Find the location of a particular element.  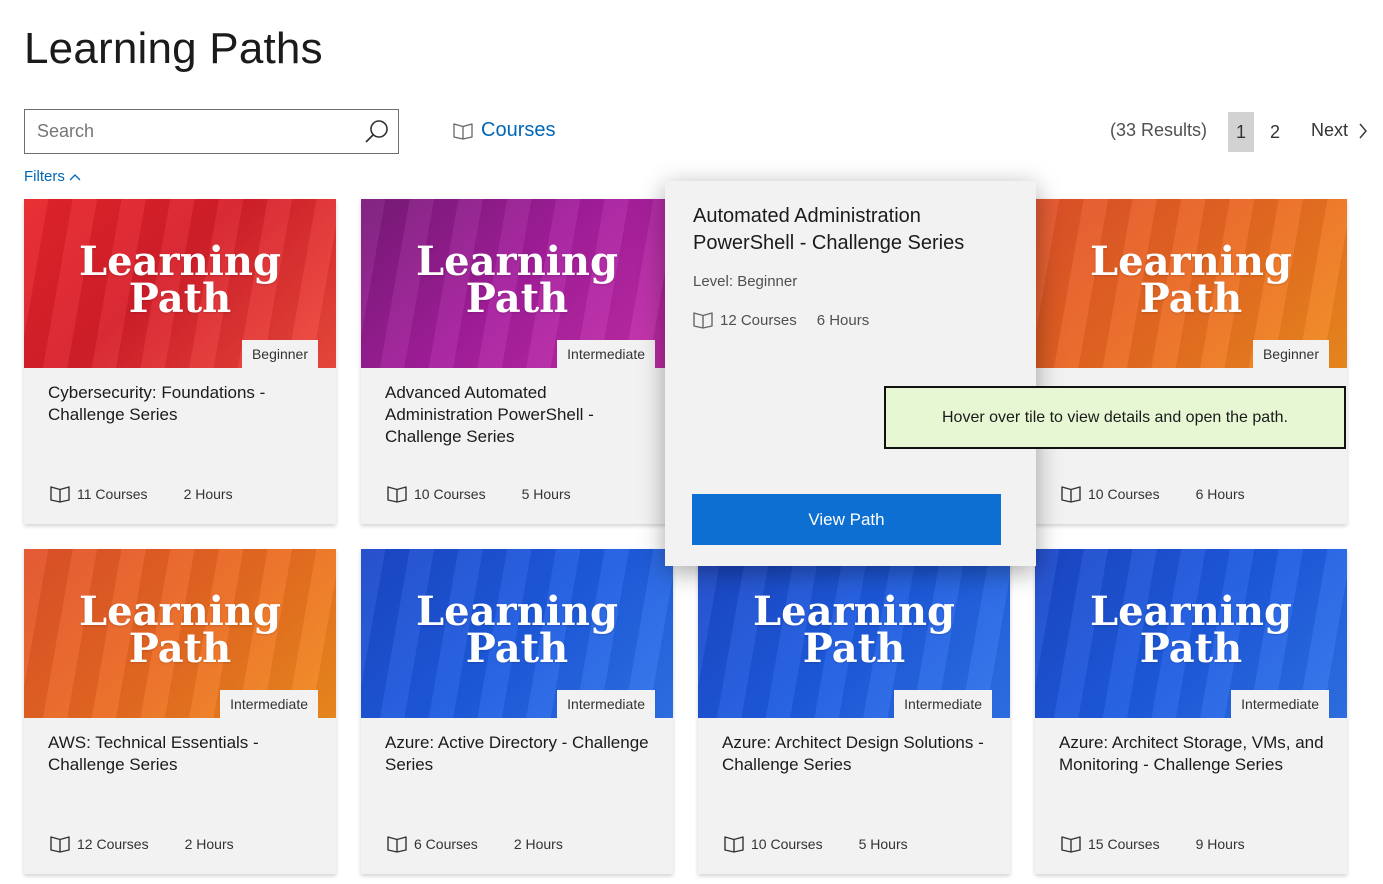

results-count: (33 Results) is located at coordinates (1159, 130).